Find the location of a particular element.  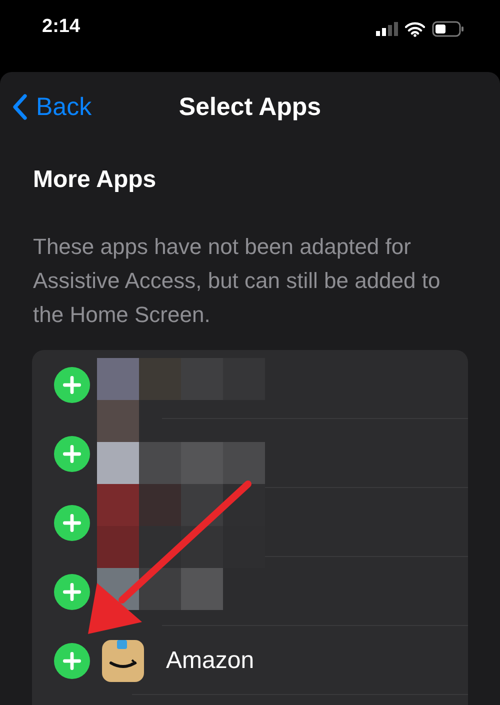

back-chevron-icon is located at coordinates (20, 107).